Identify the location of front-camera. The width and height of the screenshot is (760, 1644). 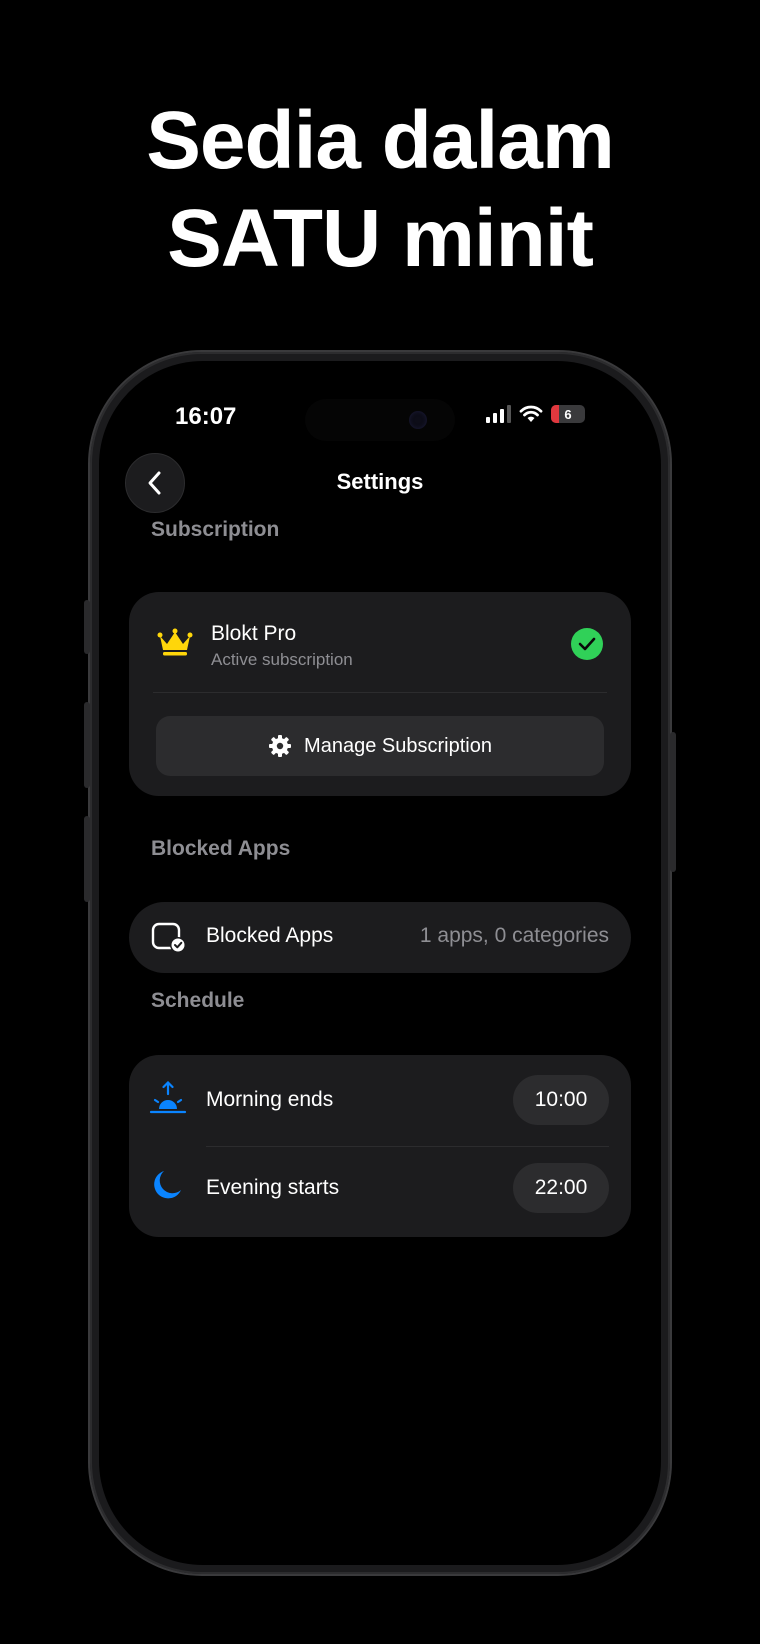
(418, 420).